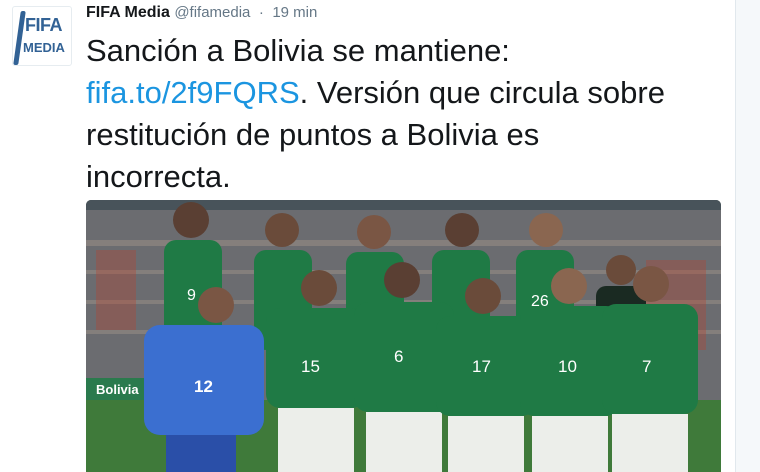 The width and height of the screenshot is (760, 472). What do you see at coordinates (158, 176) in the screenshot?
I see `tweet-line-4: incorrecta.` at bounding box center [158, 176].